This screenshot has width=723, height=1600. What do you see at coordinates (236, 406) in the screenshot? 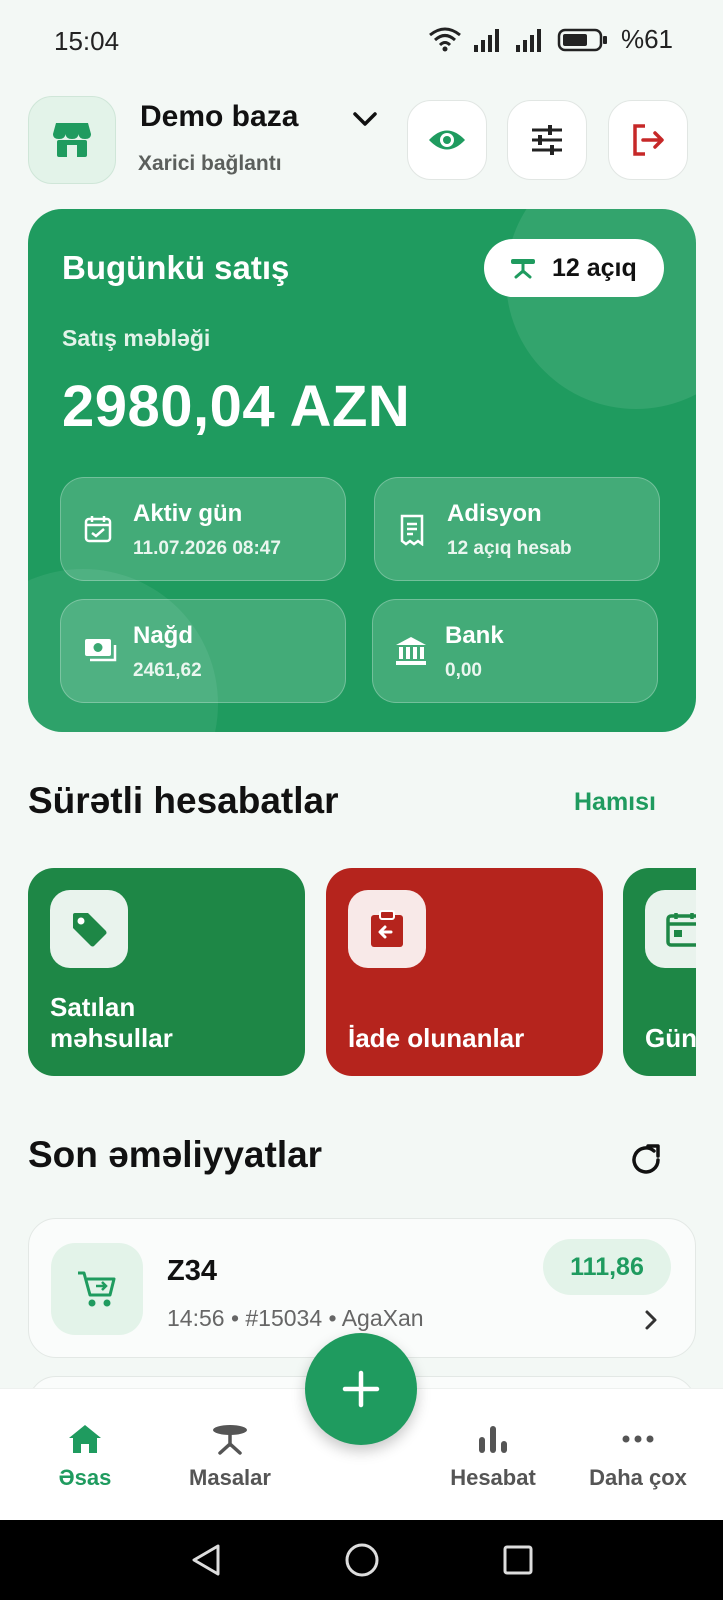
I see `sales-amount: 2980,04 AZN` at bounding box center [236, 406].